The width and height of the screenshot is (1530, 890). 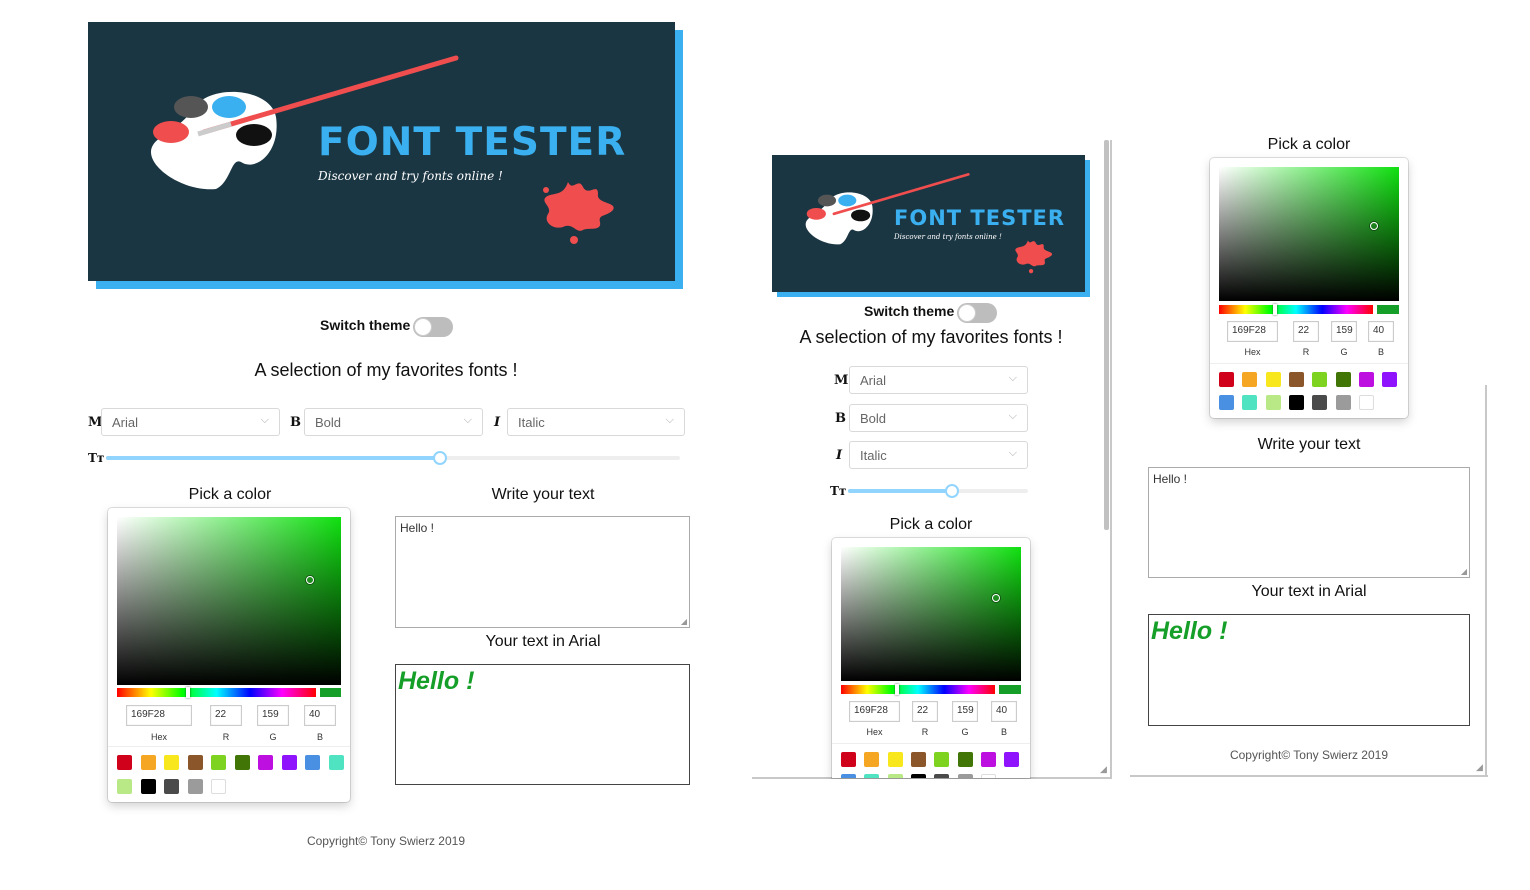 I want to click on frame-right, so click(x=1111, y=460).